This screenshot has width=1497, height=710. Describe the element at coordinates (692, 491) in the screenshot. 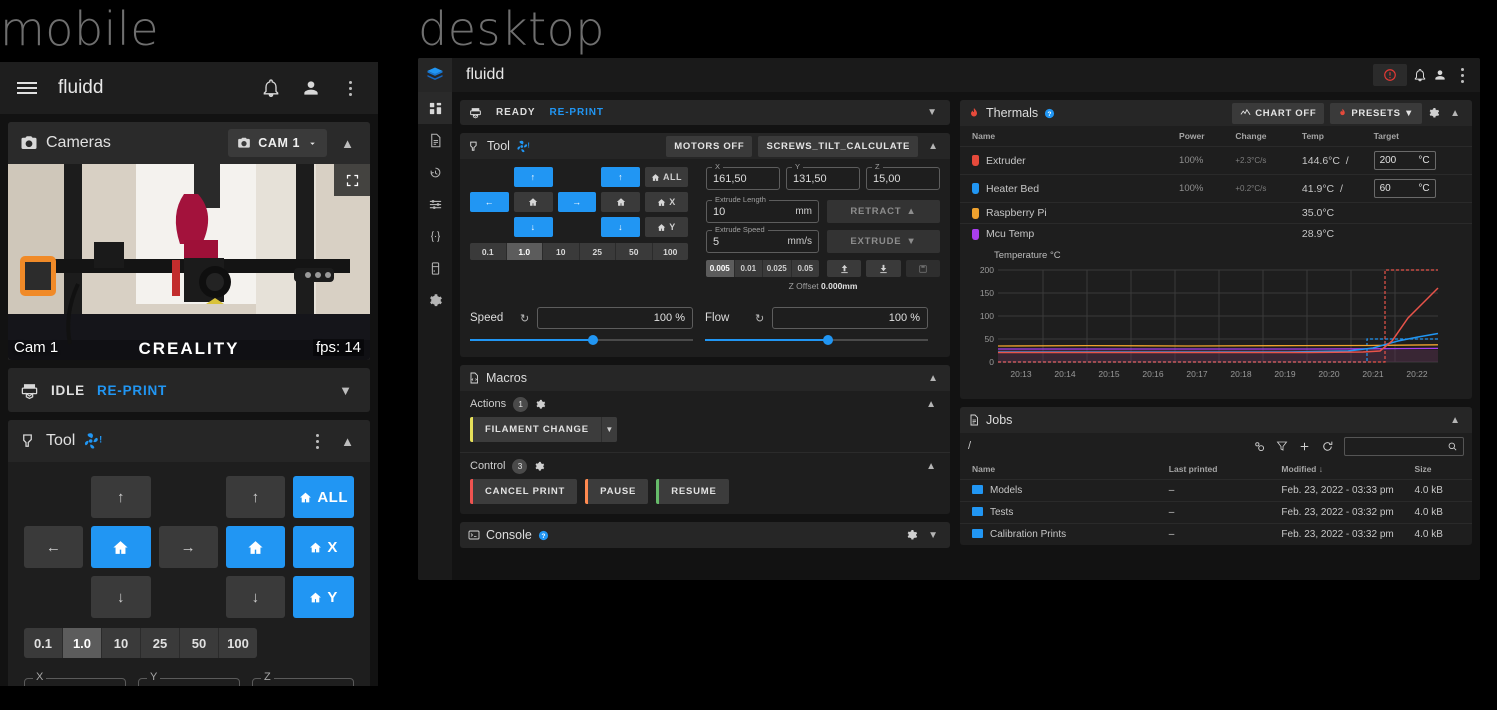

I see `resume-macro-button: RESUME` at that location.